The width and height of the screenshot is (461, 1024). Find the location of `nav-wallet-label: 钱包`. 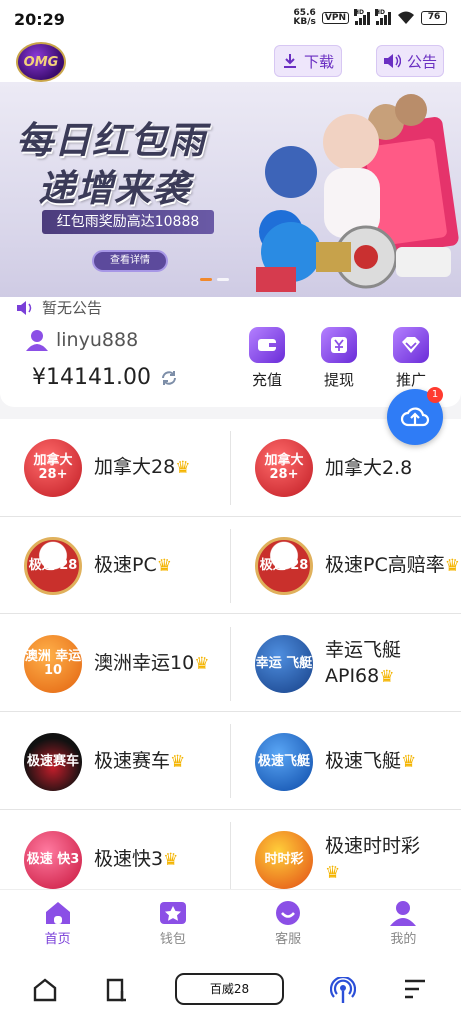

nav-wallet-label: 钱包 is located at coordinates (172, 939).